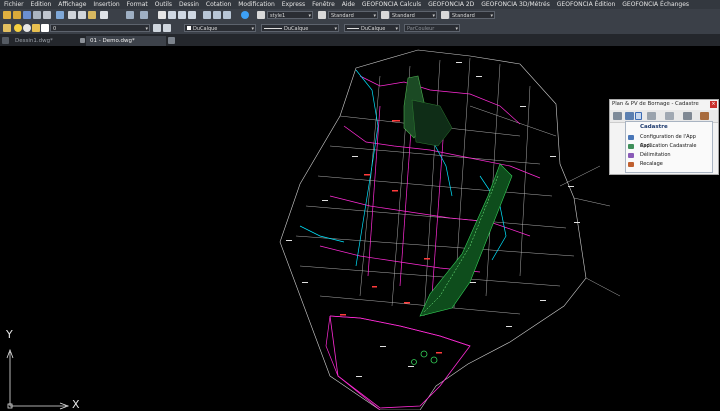 This screenshot has width=720, height=411. I want to click on tab-menu-icon, so click(5, 40).